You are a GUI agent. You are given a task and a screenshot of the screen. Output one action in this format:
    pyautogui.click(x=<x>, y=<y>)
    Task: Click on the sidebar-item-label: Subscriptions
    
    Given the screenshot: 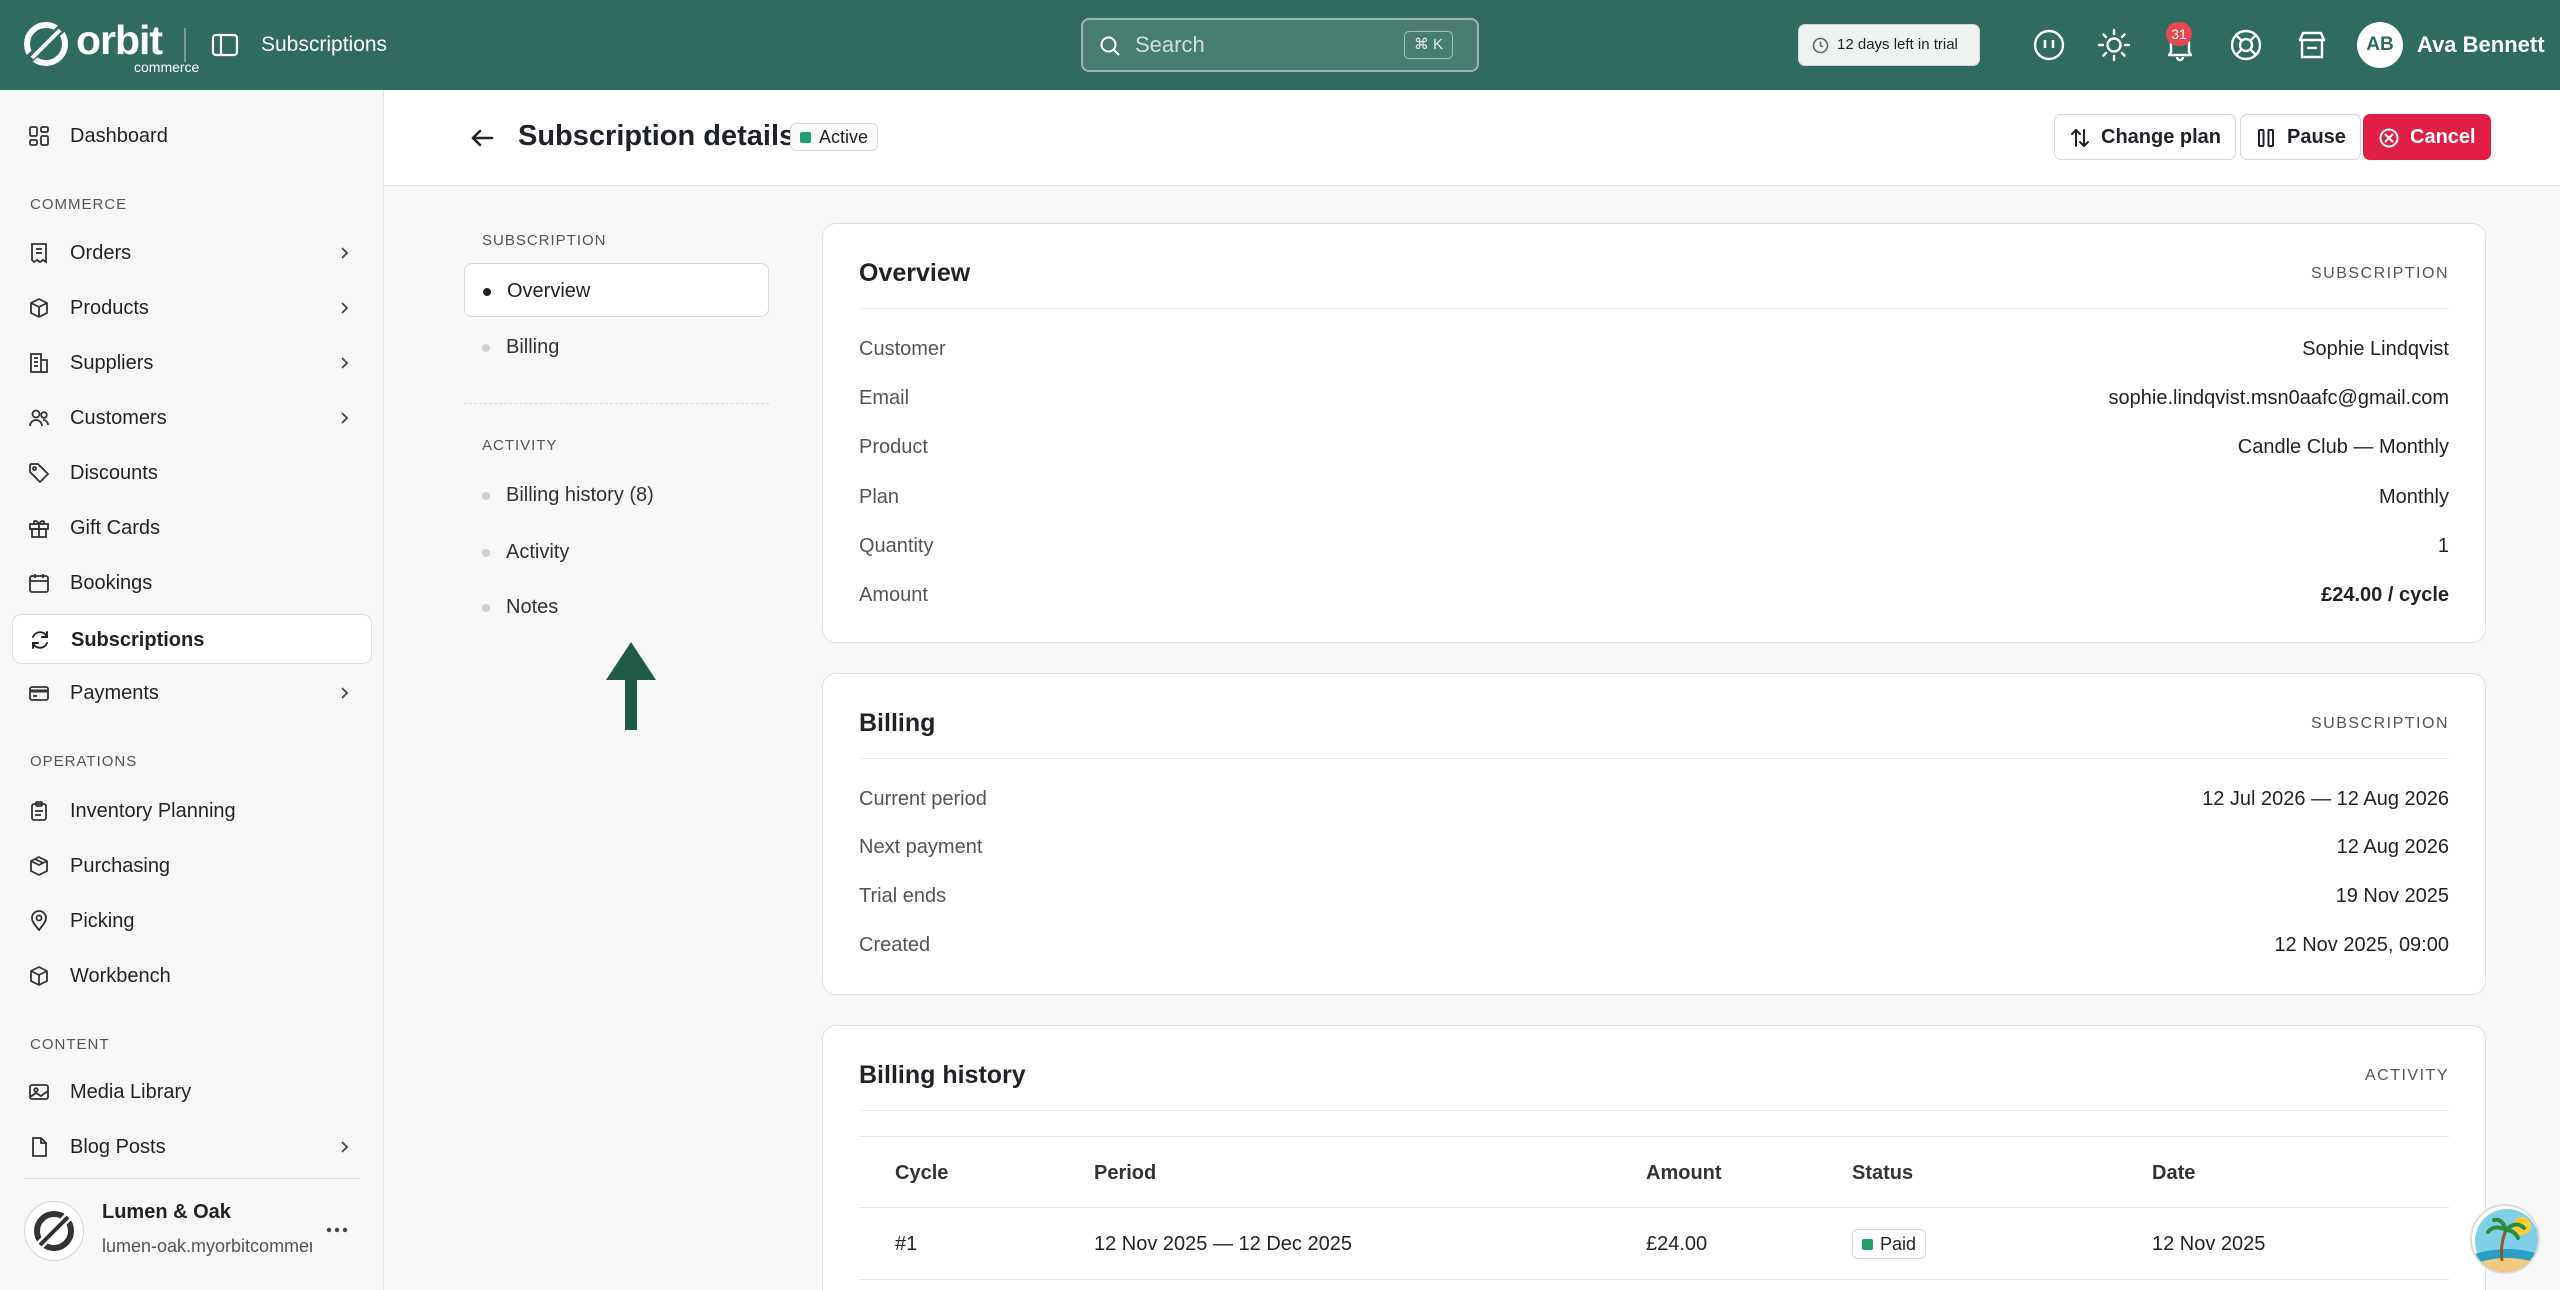 What is the action you would take?
    pyautogui.click(x=138, y=640)
    